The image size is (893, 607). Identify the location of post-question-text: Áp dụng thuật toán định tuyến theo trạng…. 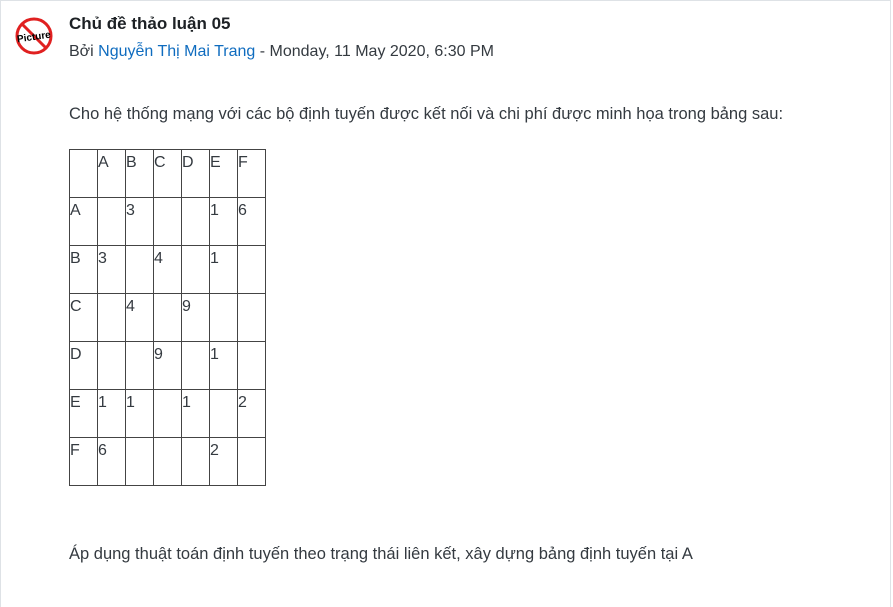
(381, 554).